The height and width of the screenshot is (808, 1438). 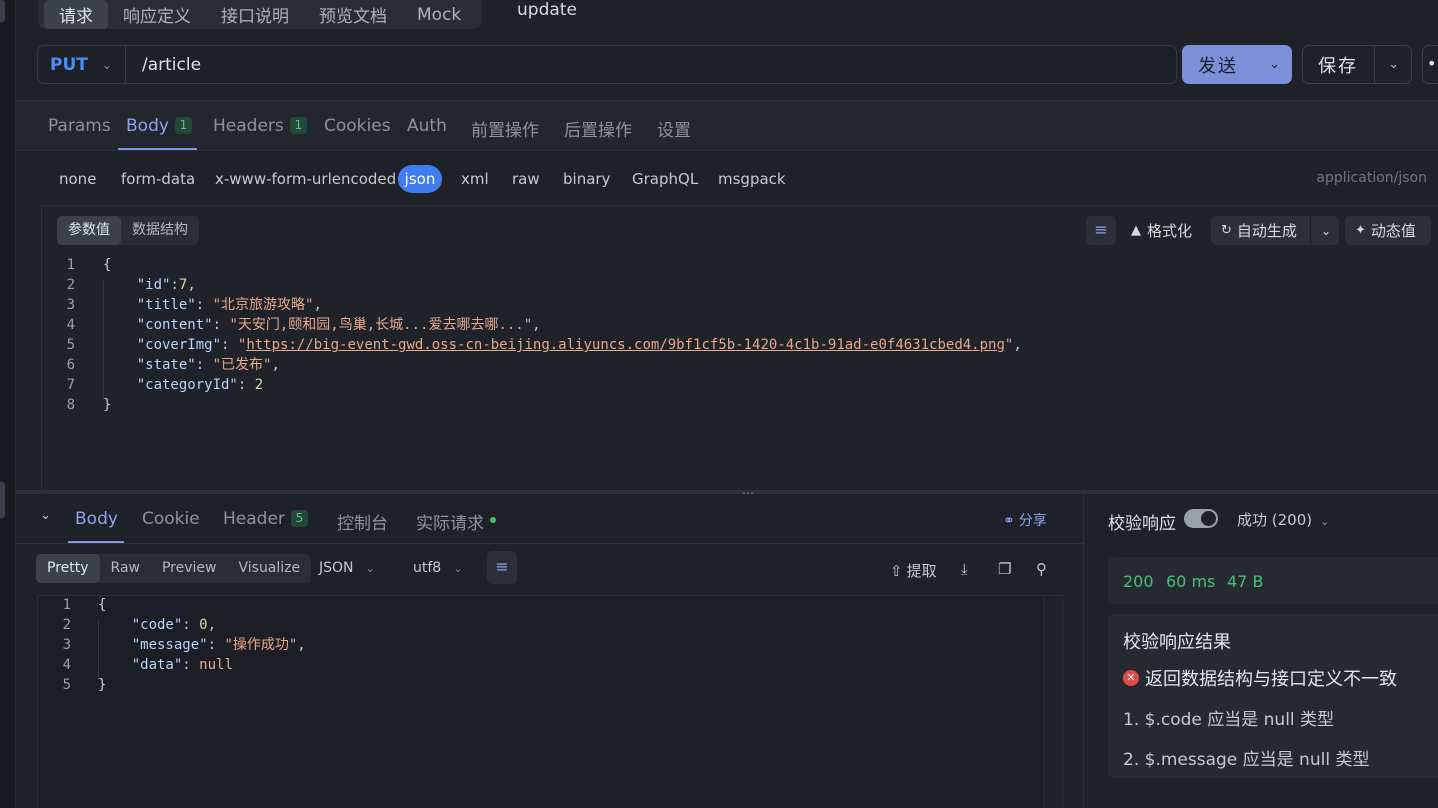 I want to click on tab-pre-processors: 前置操作, so click(x=505, y=128).